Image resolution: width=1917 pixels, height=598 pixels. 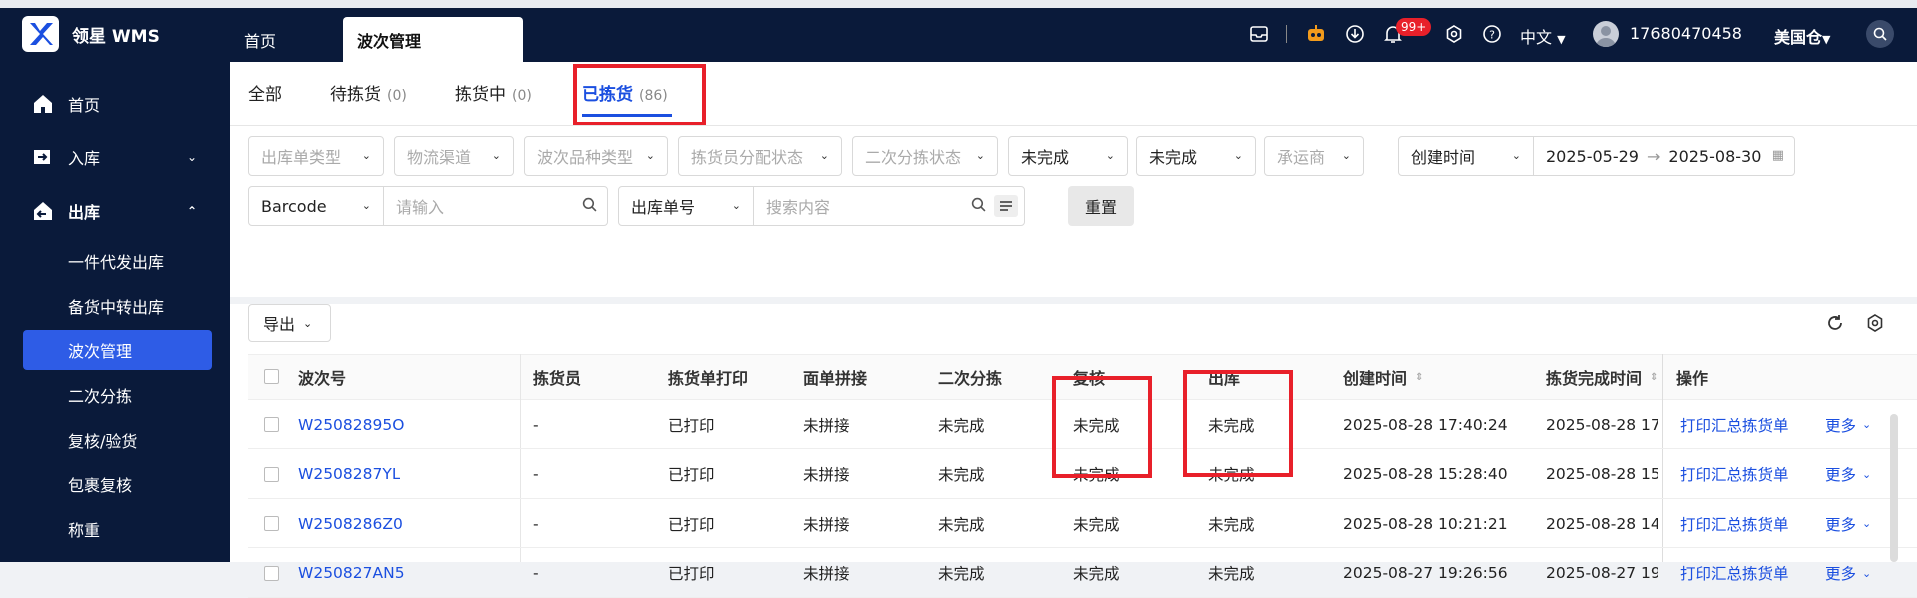 What do you see at coordinates (115, 104) in the screenshot?
I see `sidebar-item-home: 首页` at bounding box center [115, 104].